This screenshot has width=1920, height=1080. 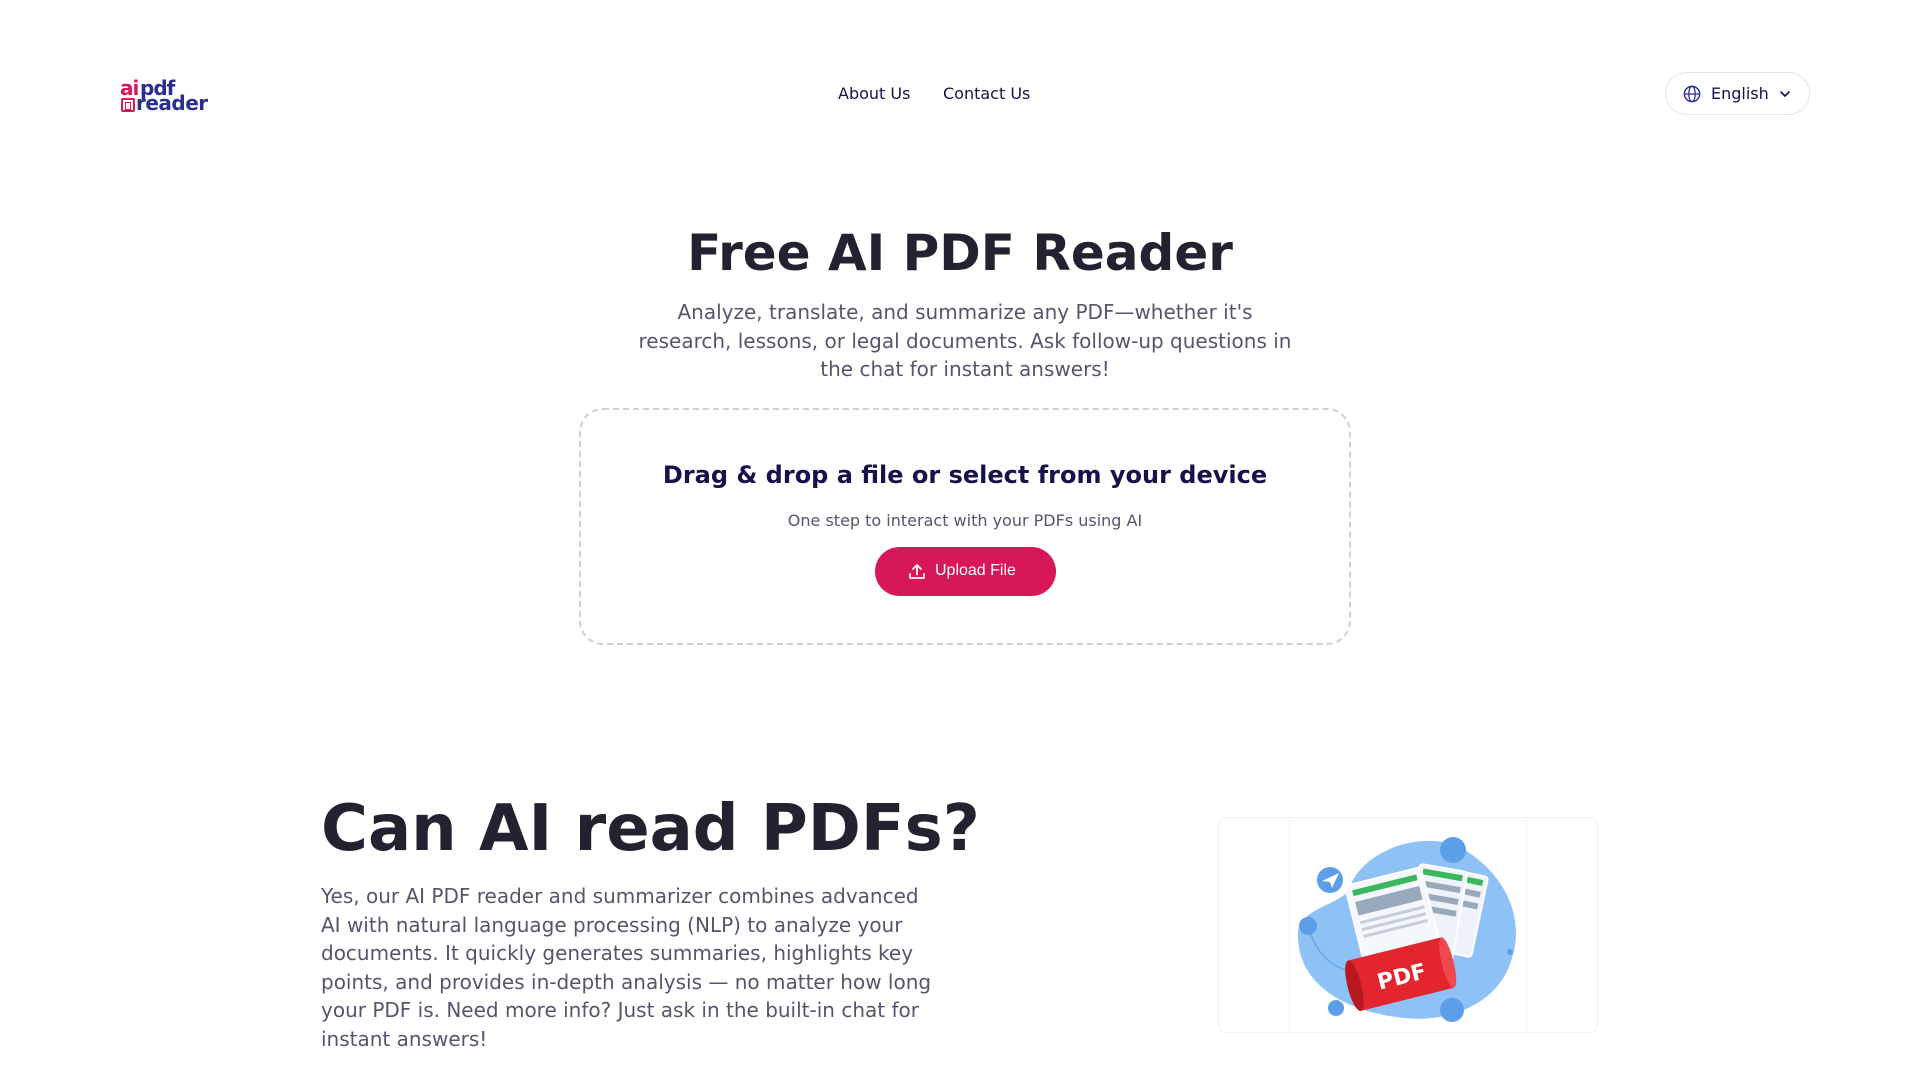 What do you see at coordinates (917, 571) in the screenshot?
I see `upload-icon` at bounding box center [917, 571].